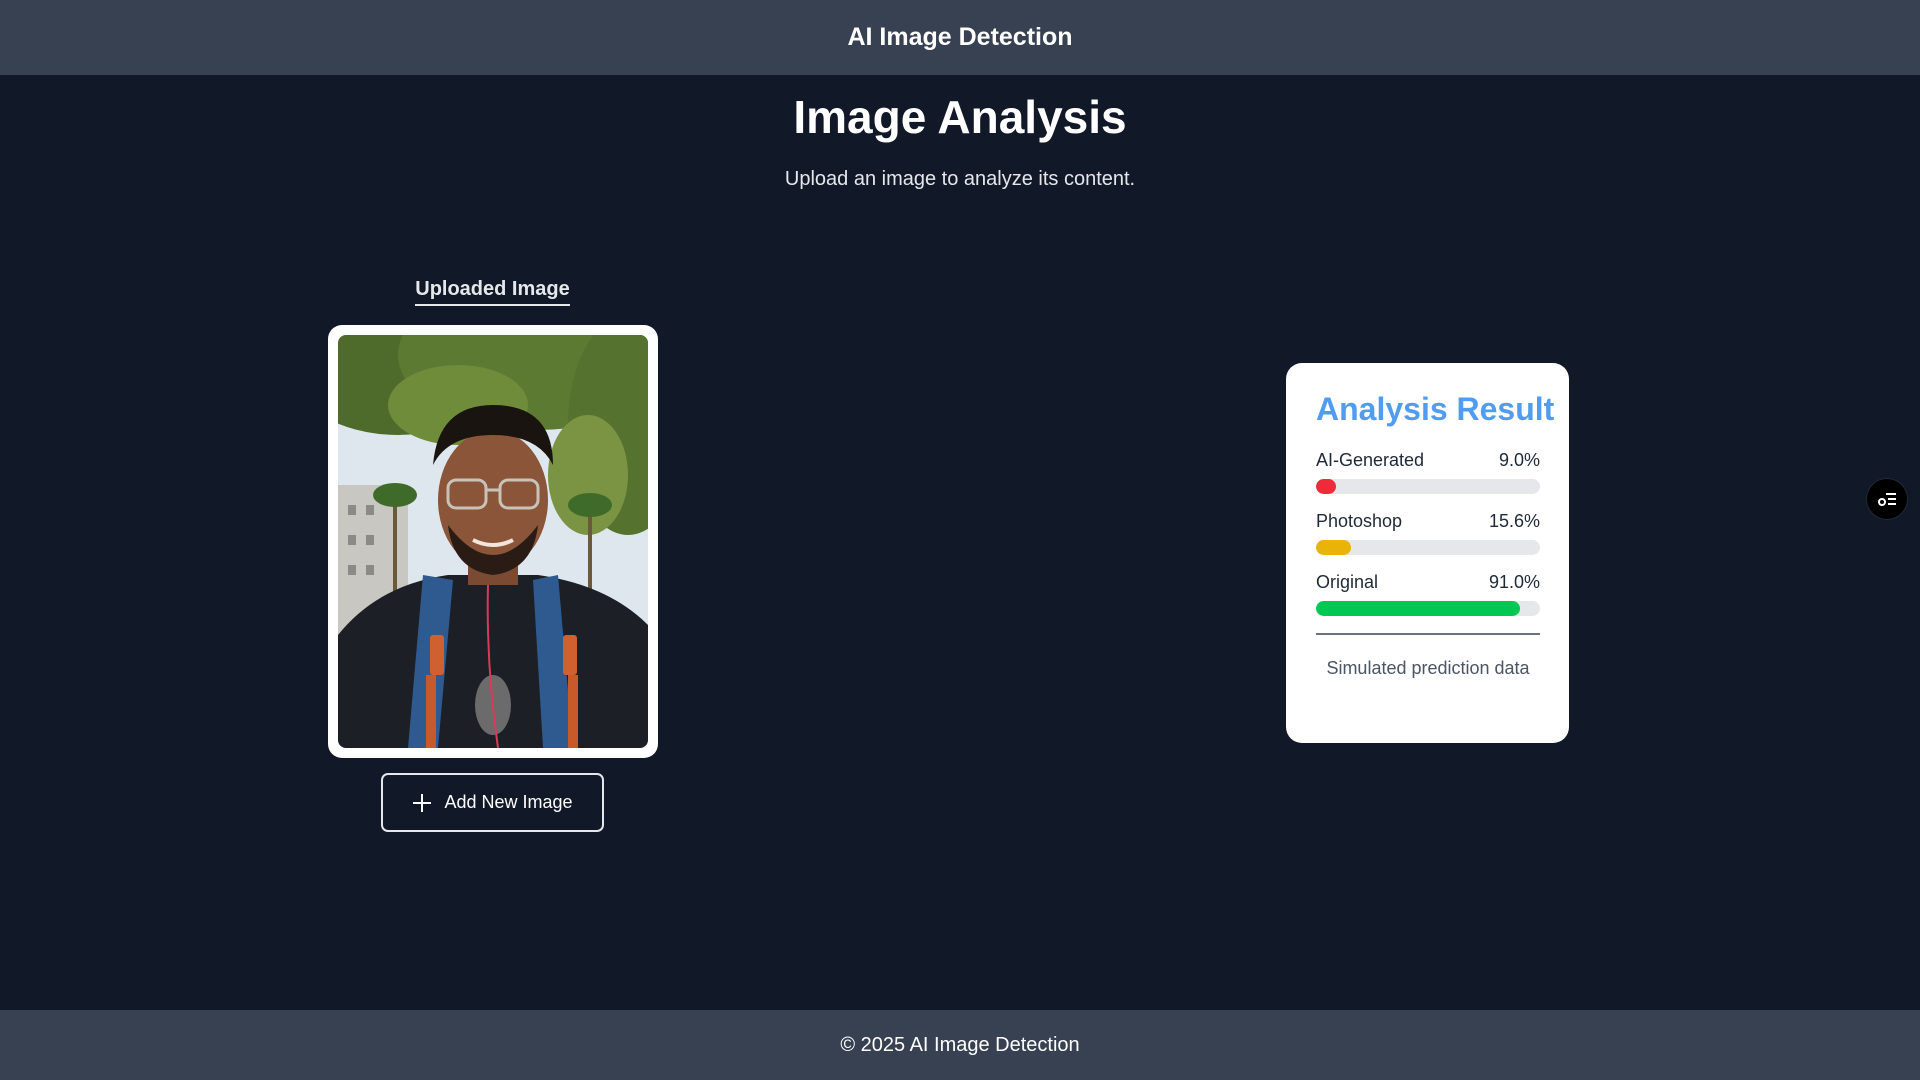 The image size is (1920, 1080). Describe the element at coordinates (1347, 582) in the screenshot. I see `metric-label: Original` at that location.